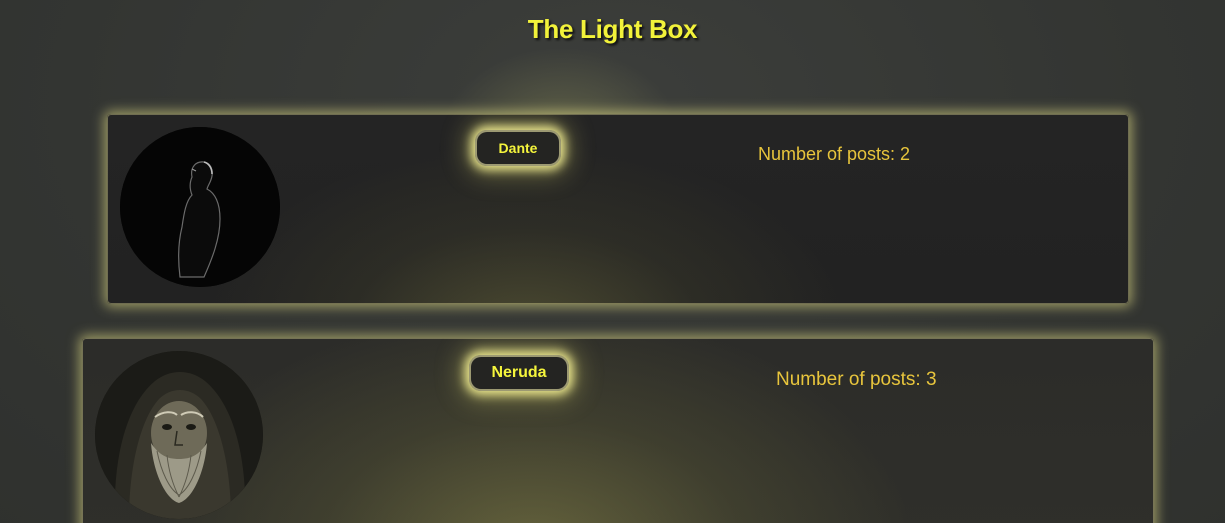  What do you see at coordinates (856, 379) in the screenshot?
I see `post-count-label: Number of posts: 3` at bounding box center [856, 379].